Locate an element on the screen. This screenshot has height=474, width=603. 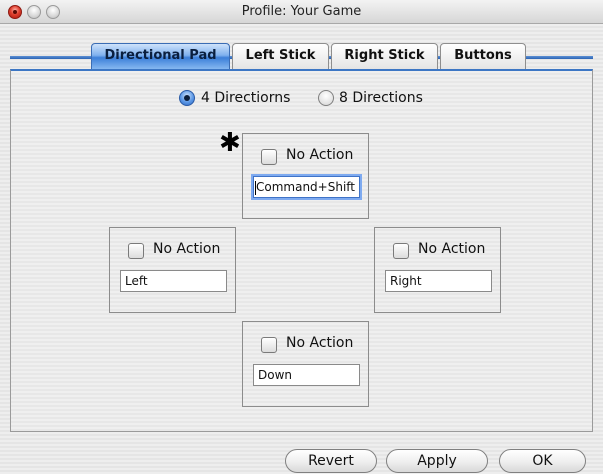
direction-box-up: No Action Command+Shift is located at coordinates (305, 176).